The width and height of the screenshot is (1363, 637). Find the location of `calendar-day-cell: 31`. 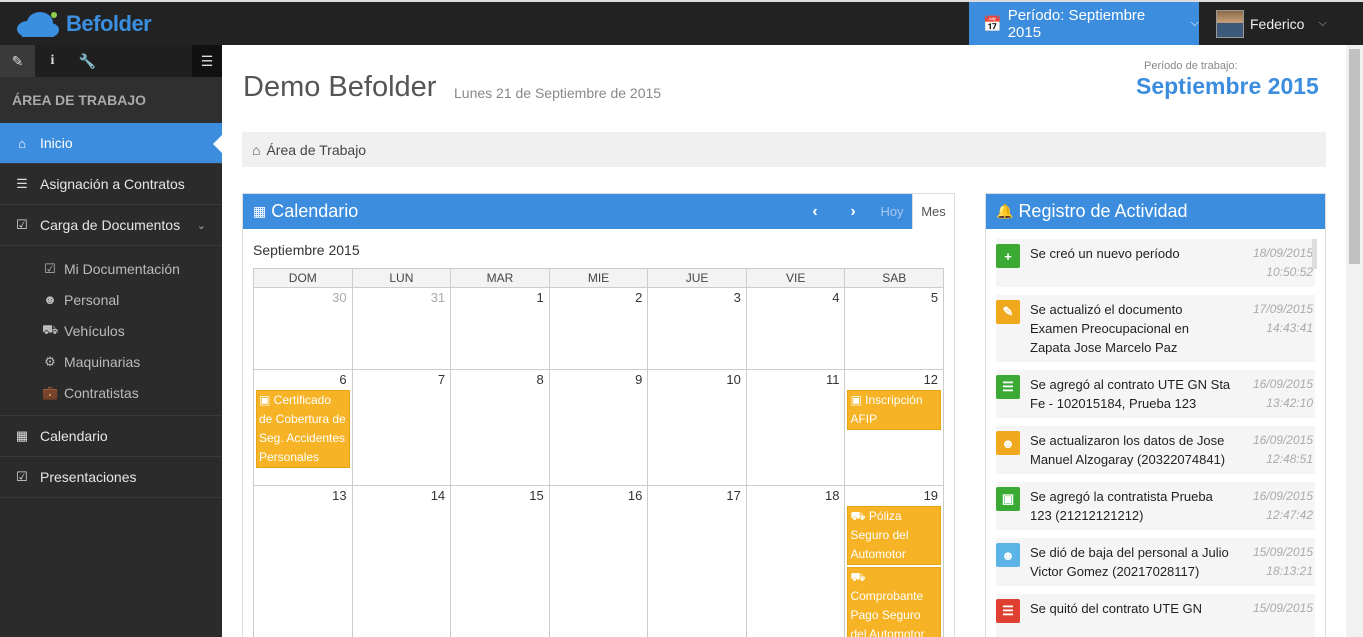

calendar-day-cell: 31 is located at coordinates (402, 328).